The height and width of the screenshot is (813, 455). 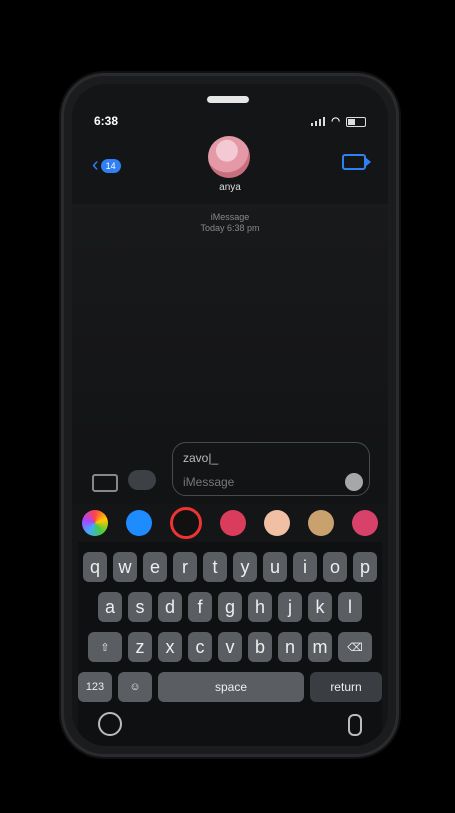 I want to click on back-button: ‹ 14, so click(x=106, y=165).